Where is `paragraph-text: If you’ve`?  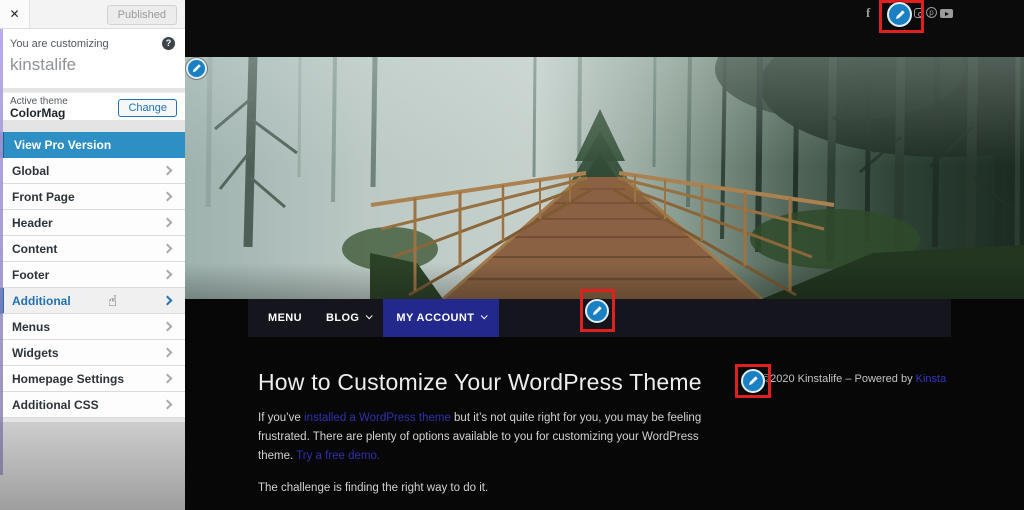
paragraph-text: If you’ve is located at coordinates (281, 418).